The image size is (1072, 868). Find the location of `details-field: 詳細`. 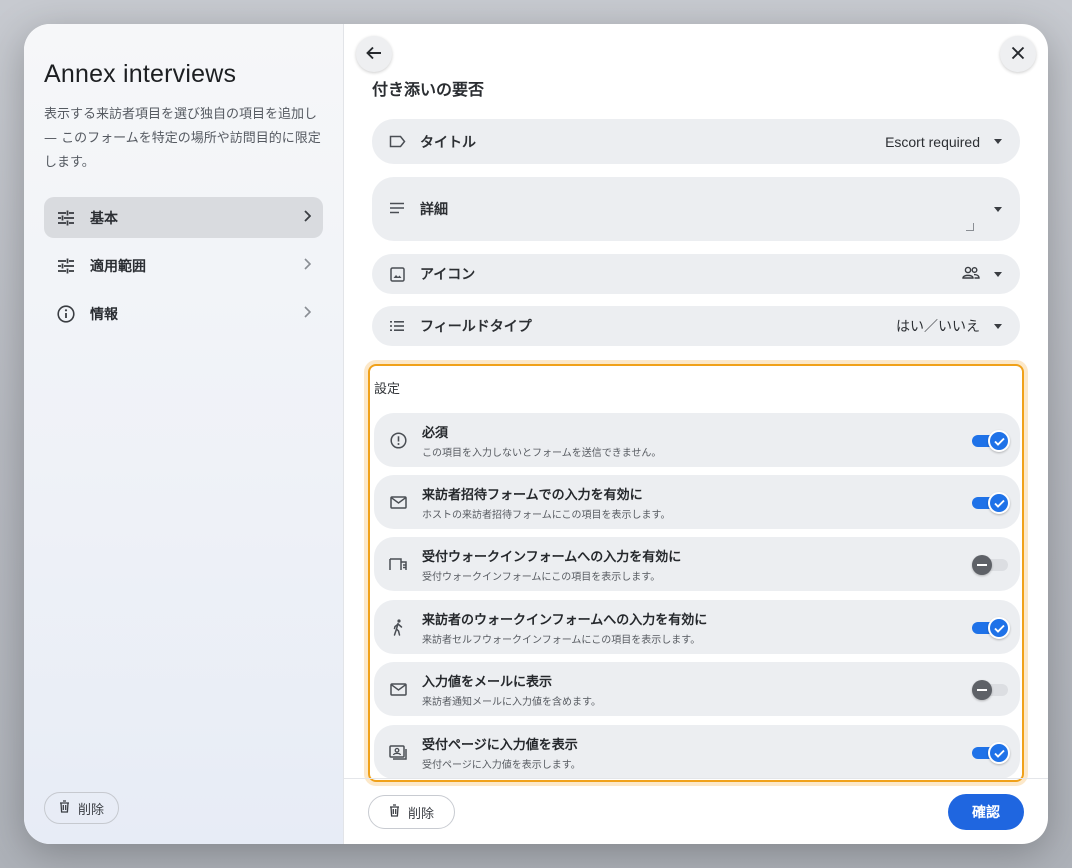

details-field: 詳細 is located at coordinates (696, 209).